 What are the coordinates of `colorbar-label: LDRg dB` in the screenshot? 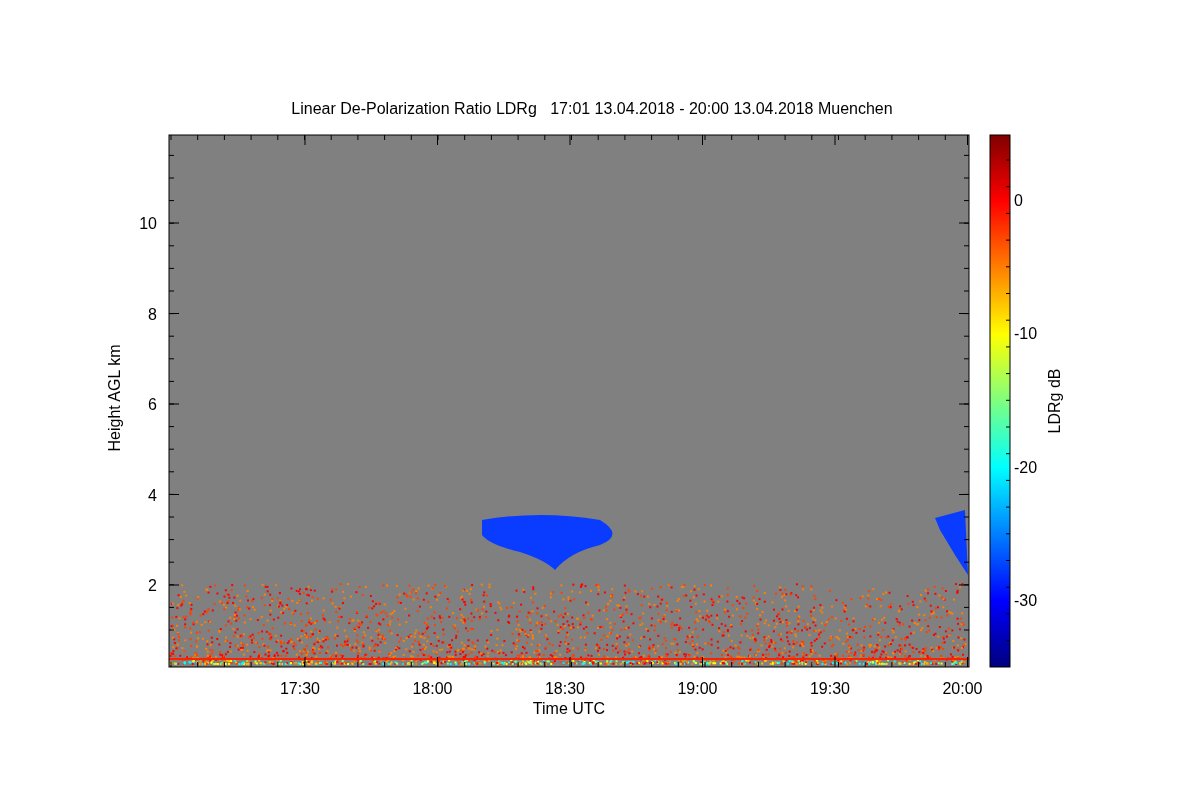 It's located at (1054, 401).